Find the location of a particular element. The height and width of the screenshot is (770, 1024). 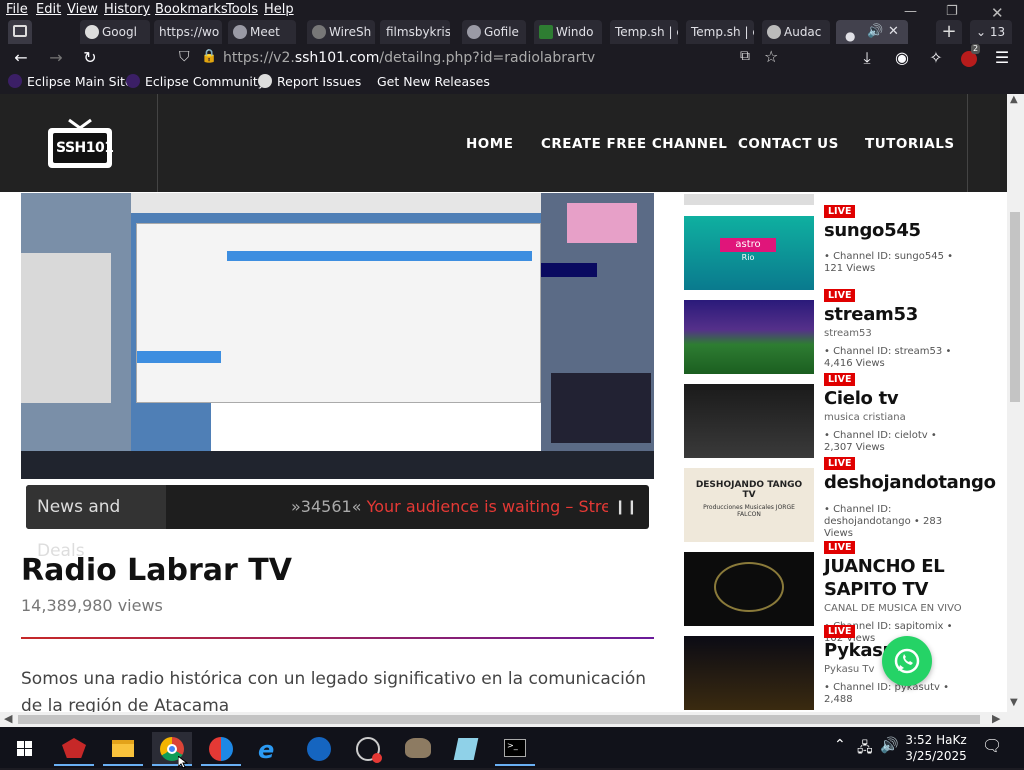

menu-history: History is located at coordinates (127, 9).